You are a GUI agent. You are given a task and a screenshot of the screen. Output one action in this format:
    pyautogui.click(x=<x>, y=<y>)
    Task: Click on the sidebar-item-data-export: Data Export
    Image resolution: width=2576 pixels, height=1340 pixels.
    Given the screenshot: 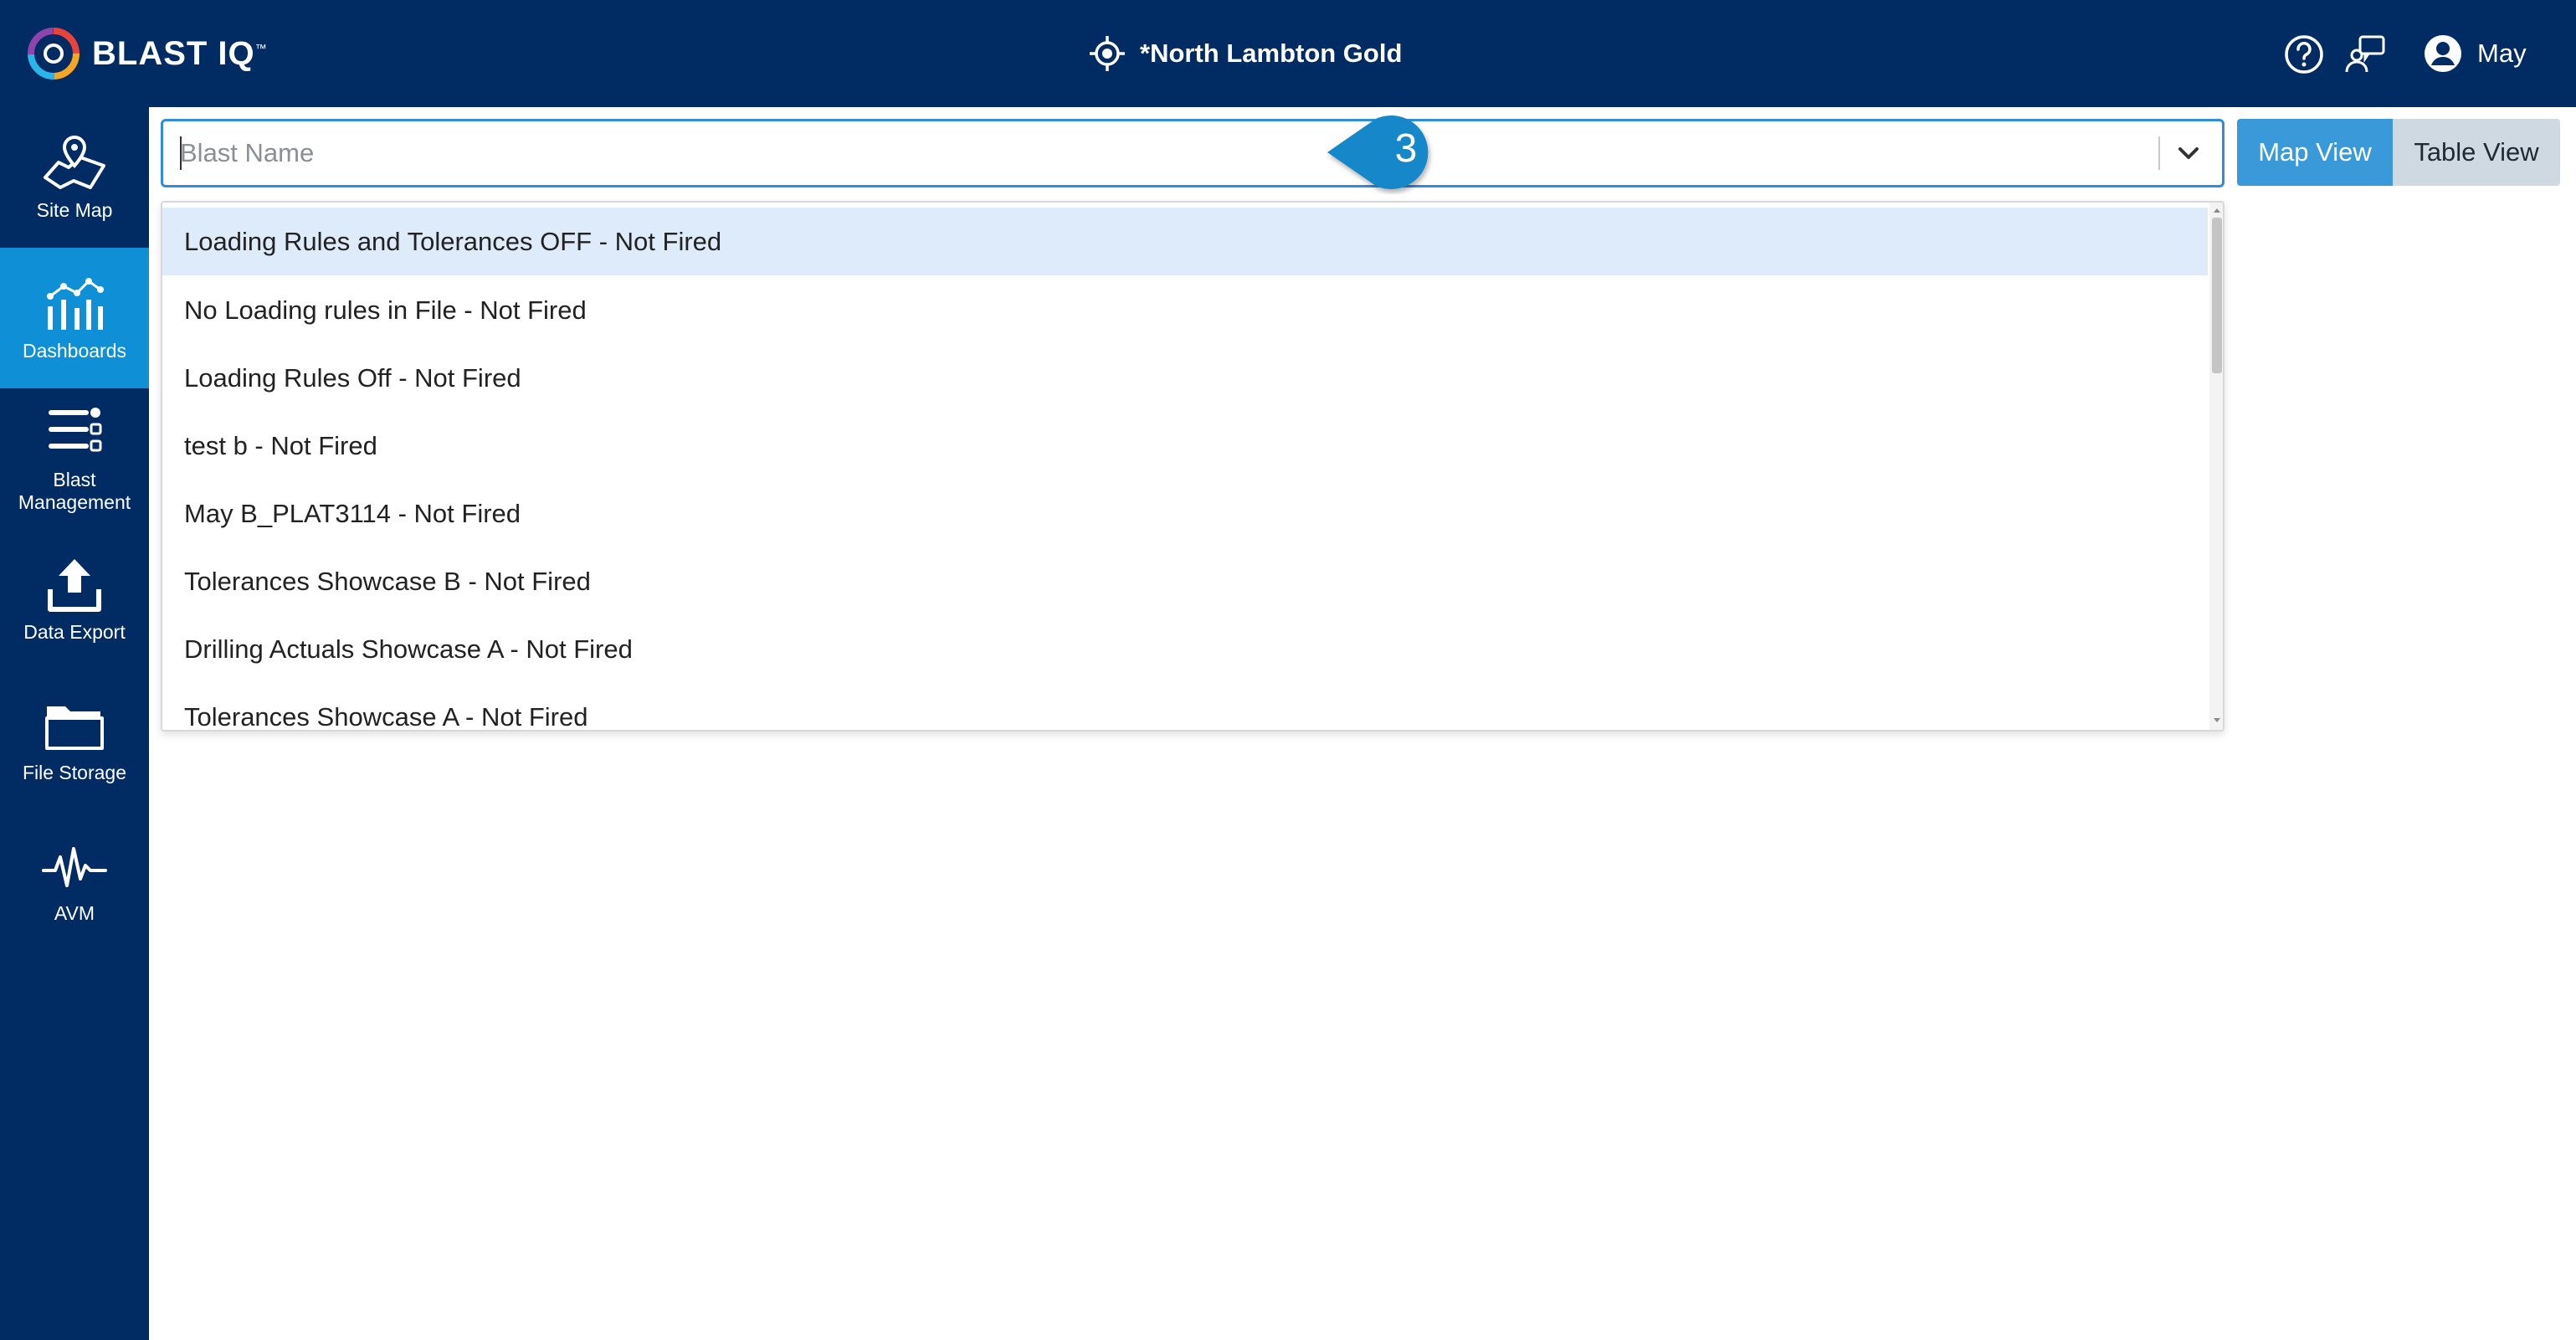 What is the action you would take?
    pyautogui.click(x=74, y=599)
    